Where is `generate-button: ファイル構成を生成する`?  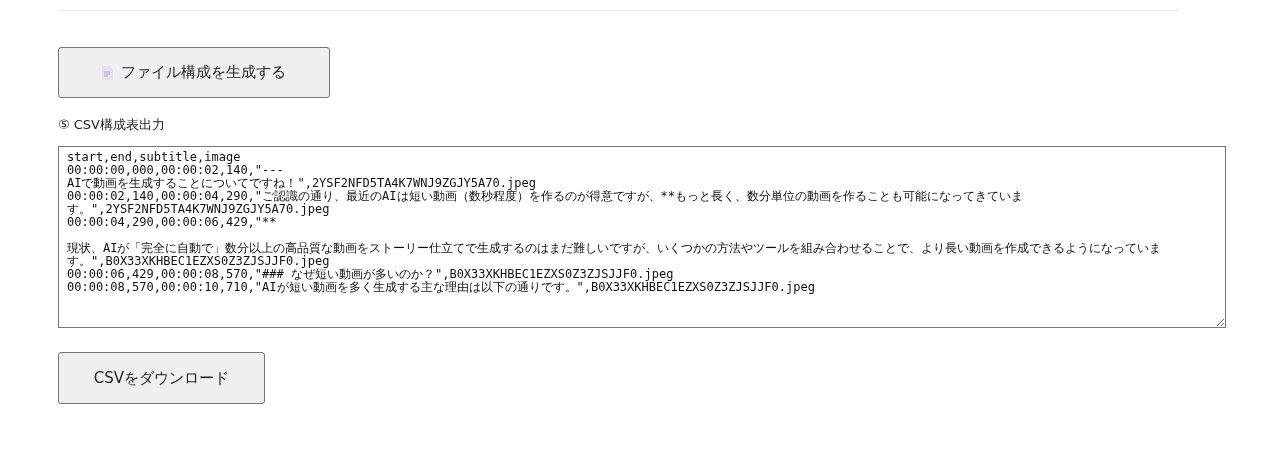 generate-button: ファイル構成を生成する is located at coordinates (194, 72).